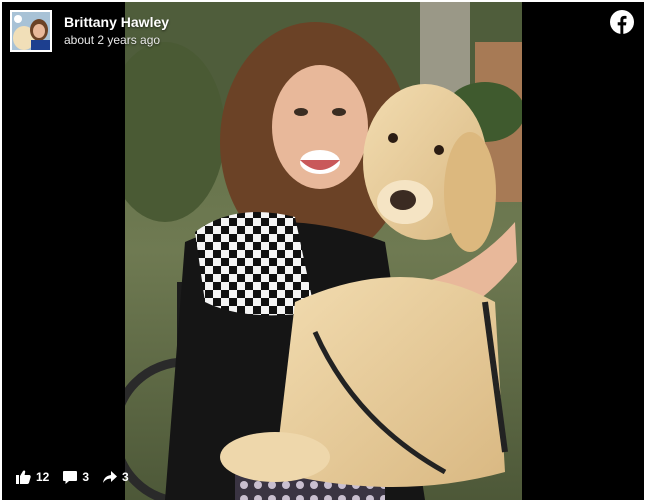 This screenshot has height=504, width=646. I want to click on post-stats: 12 3 3, so click(79, 477).